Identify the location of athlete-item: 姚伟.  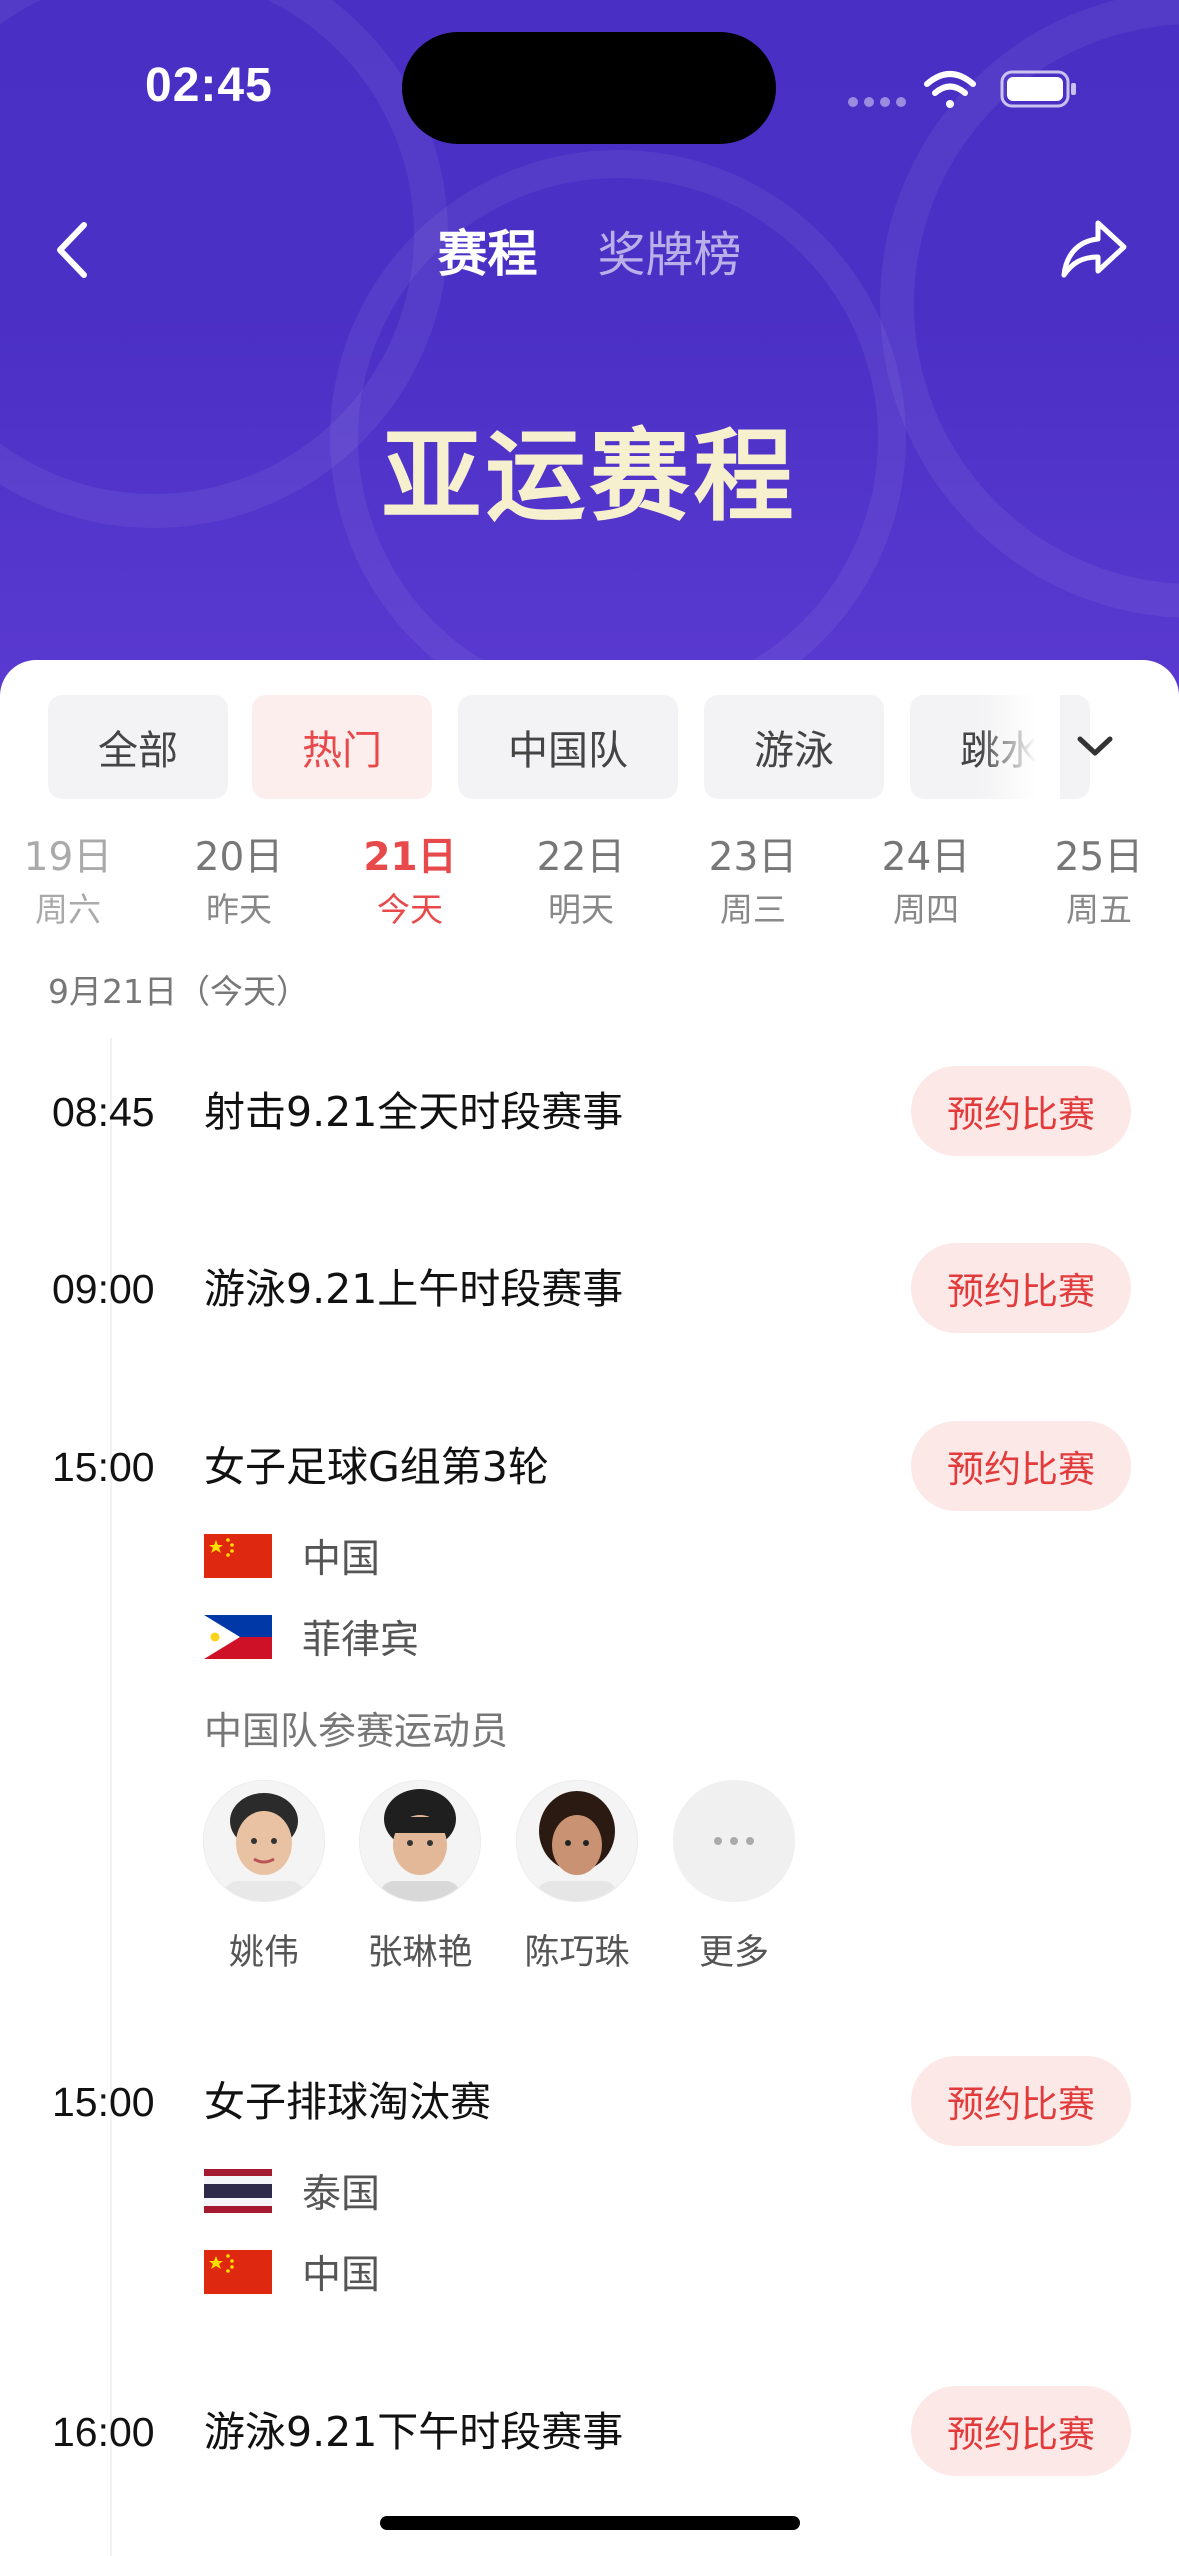
(264, 1877).